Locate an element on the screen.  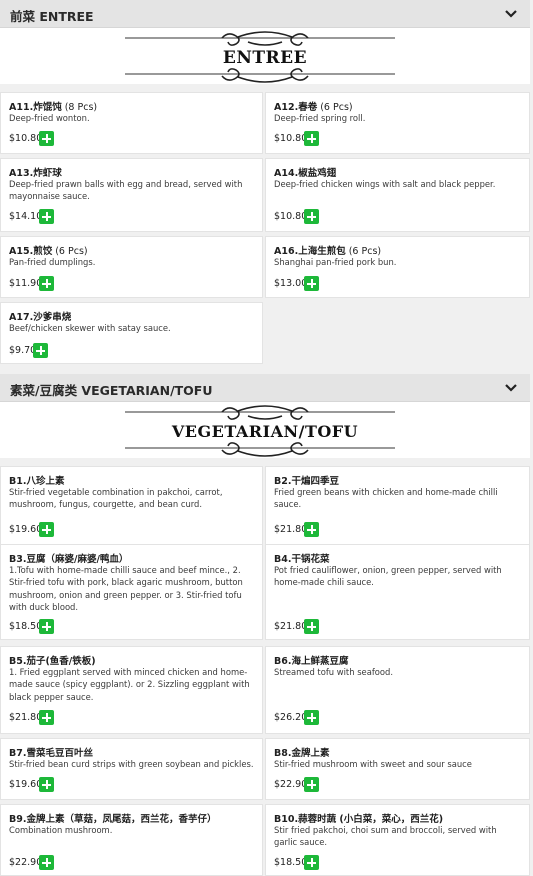
item-name: B7.雪菜毛豆百叶丝 is located at coordinates (51, 753).